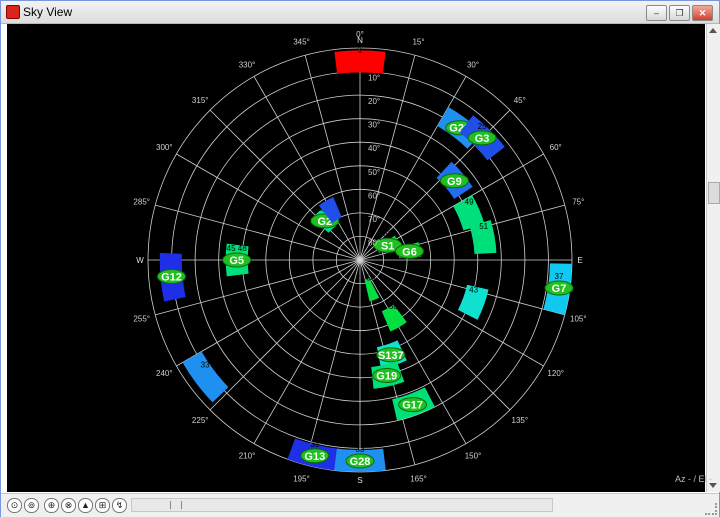  What do you see at coordinates (386, 377) in the screenshot?
I see `satellite-id-label: G19` at bounding box center [386, 377].